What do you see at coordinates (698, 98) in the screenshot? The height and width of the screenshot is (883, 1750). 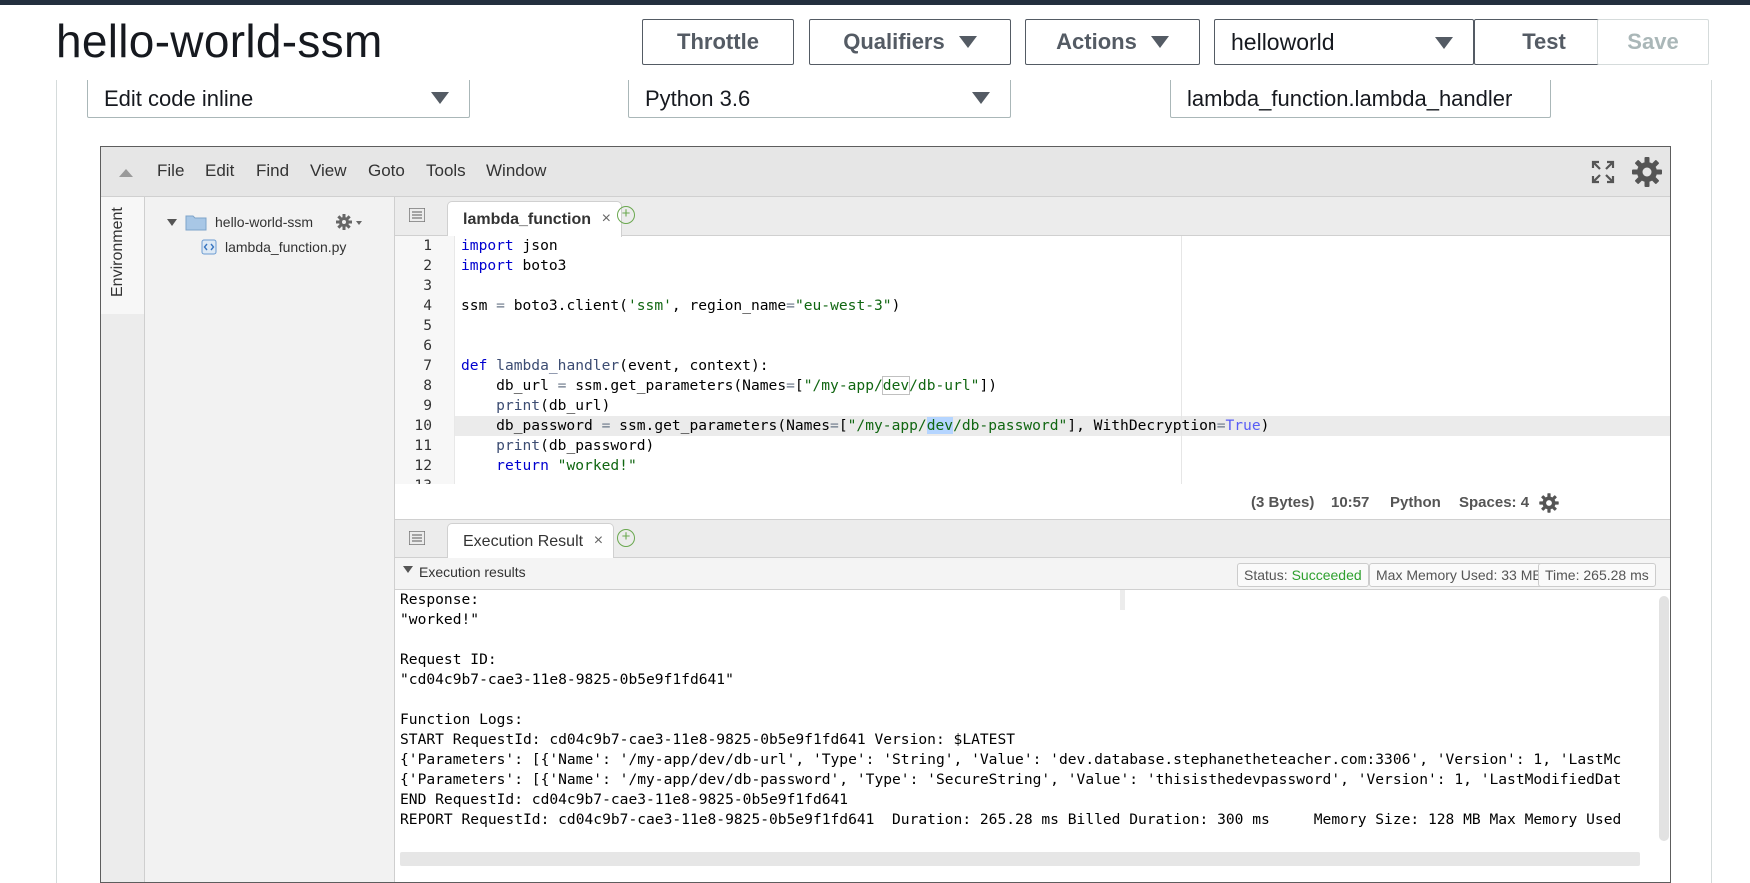 I see `runtime-value: Python 3.6` at bounding box center [698, 98].